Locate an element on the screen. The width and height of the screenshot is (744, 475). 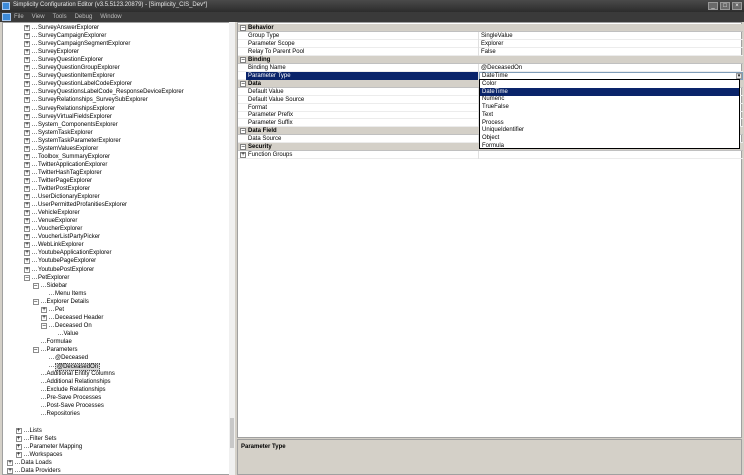
tree-node is located at coordinates (116, 422).